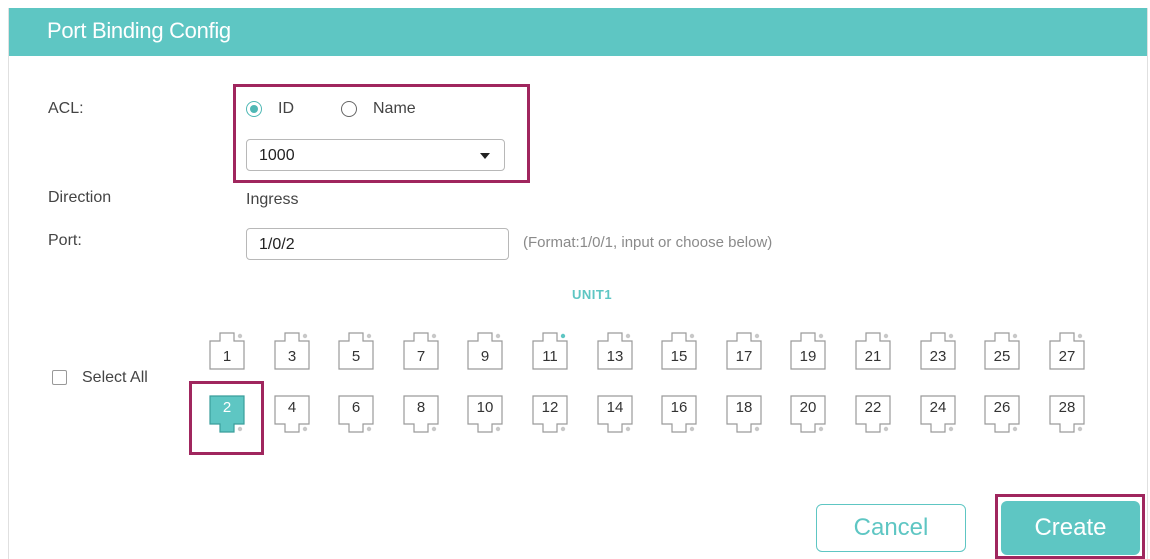 This screenshot has width=1150, height=559. Describe the element at coordinates (550, 356) in the screenshot. I see `port-number-label: 11` at that location.